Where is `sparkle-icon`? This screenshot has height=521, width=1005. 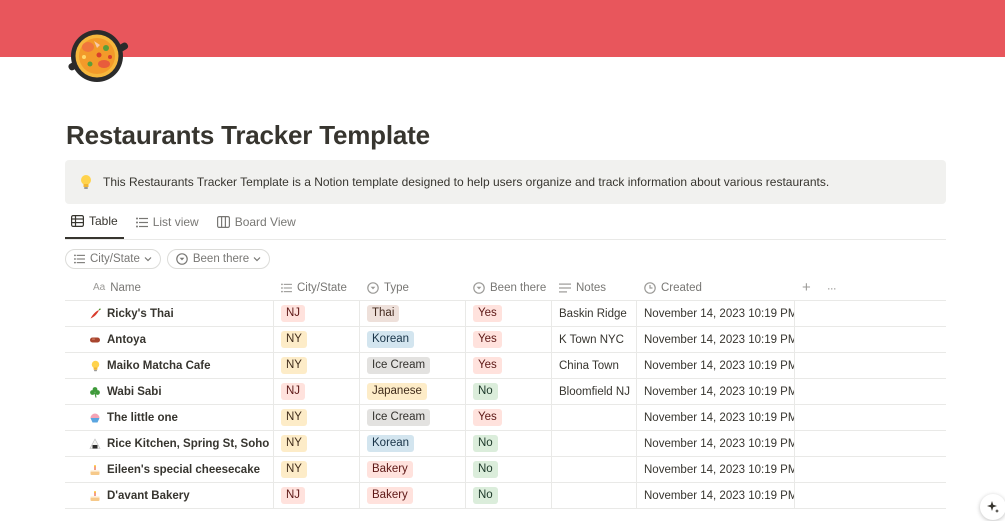 sparkle-icon is located at coordinates (993, 507).